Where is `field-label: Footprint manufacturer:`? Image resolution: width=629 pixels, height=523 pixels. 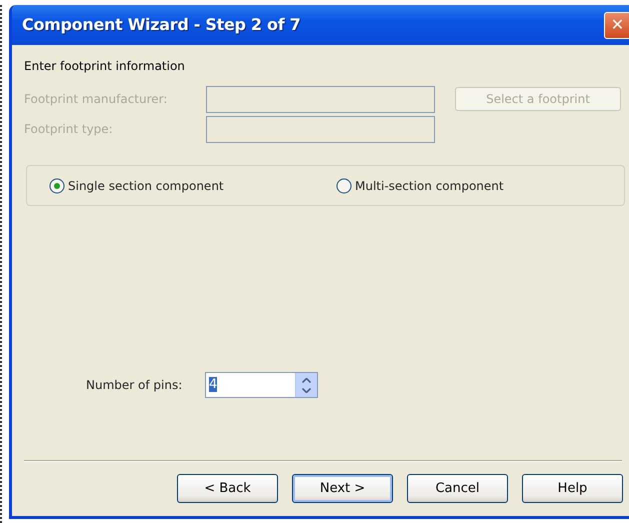
field-label: Footprint manufacturer: is located at coordinates (96, 99).